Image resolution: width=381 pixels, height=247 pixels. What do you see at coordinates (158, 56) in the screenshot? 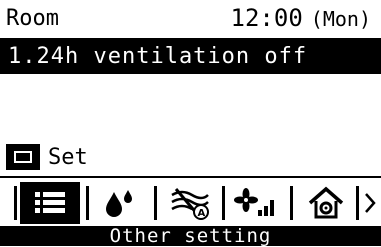
I see `menu-item-label: 1.24h ventilation off` at bounding box center [158, 56].